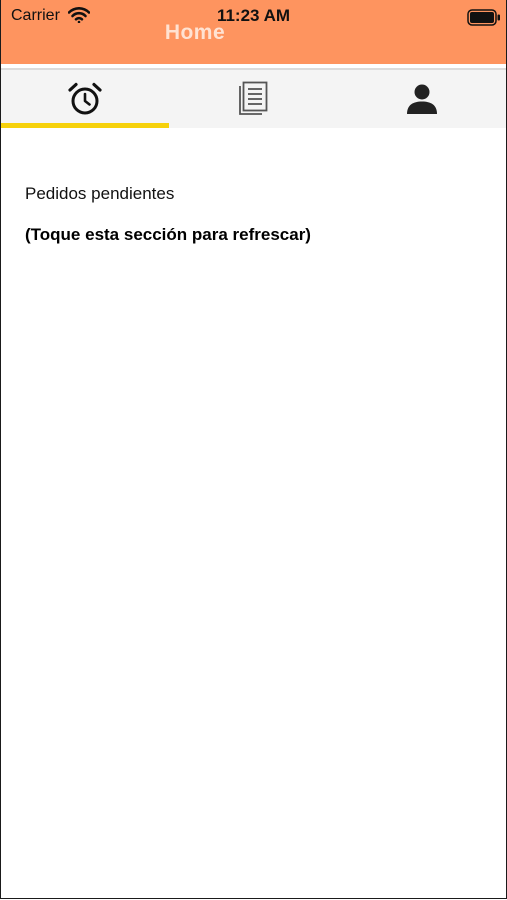  I want to click on tab-profile, so click(422, 99).